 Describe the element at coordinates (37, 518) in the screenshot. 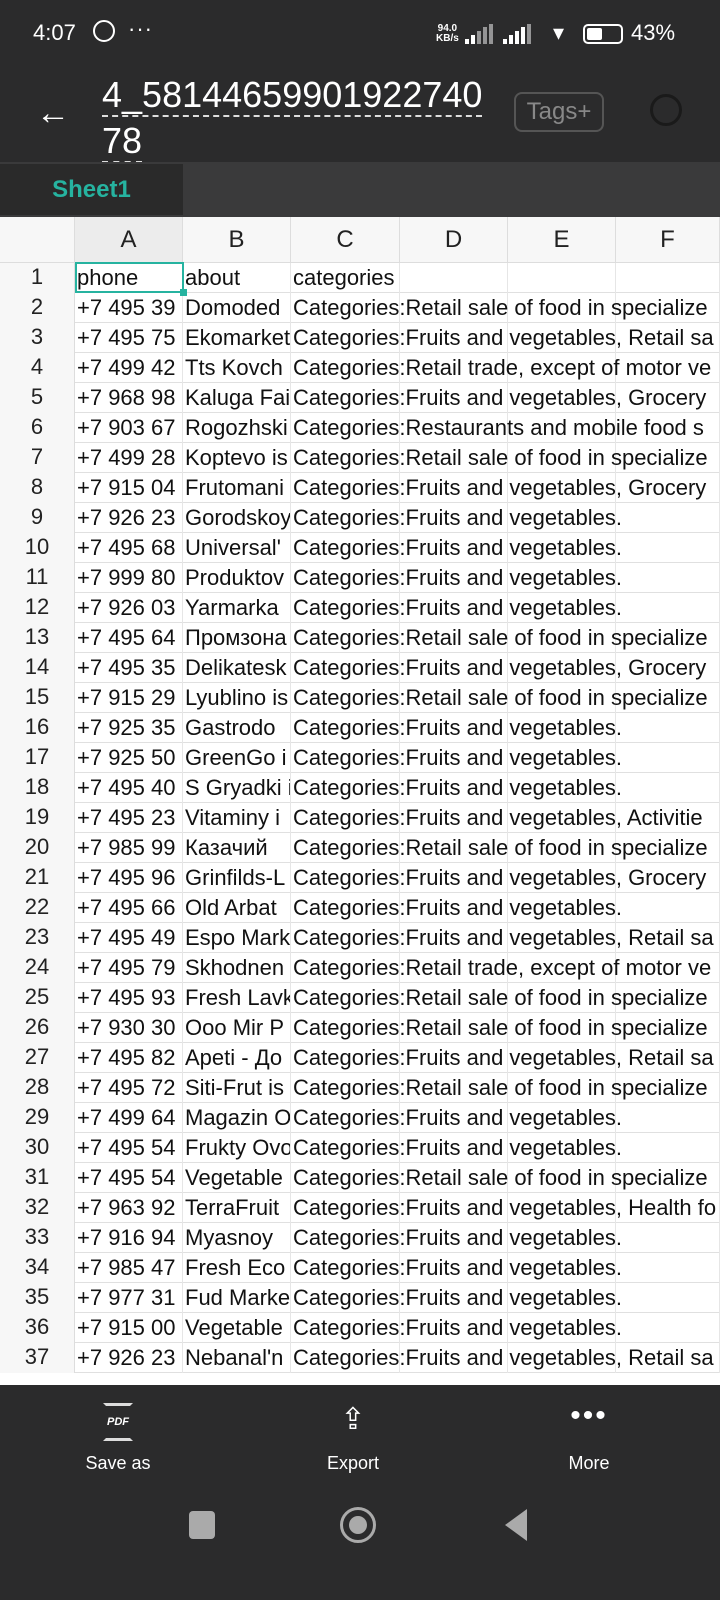

I see `row-header: 9` at that location.